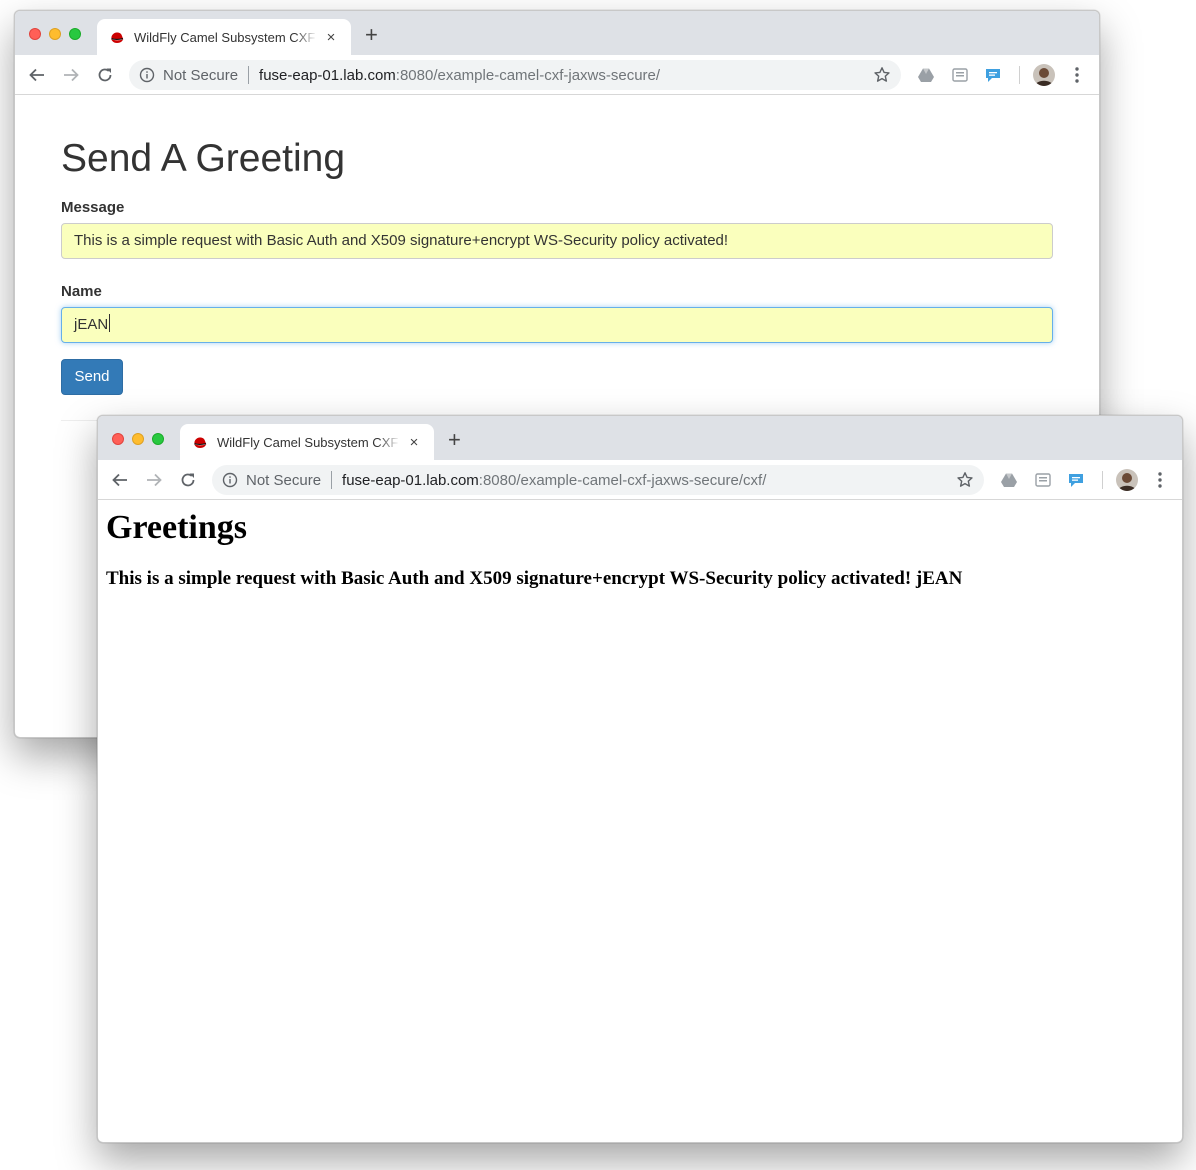 The height and width of the screenshot is (1170, 1196). I want to click on page-title: Send A Greeting, so click(203, 158).